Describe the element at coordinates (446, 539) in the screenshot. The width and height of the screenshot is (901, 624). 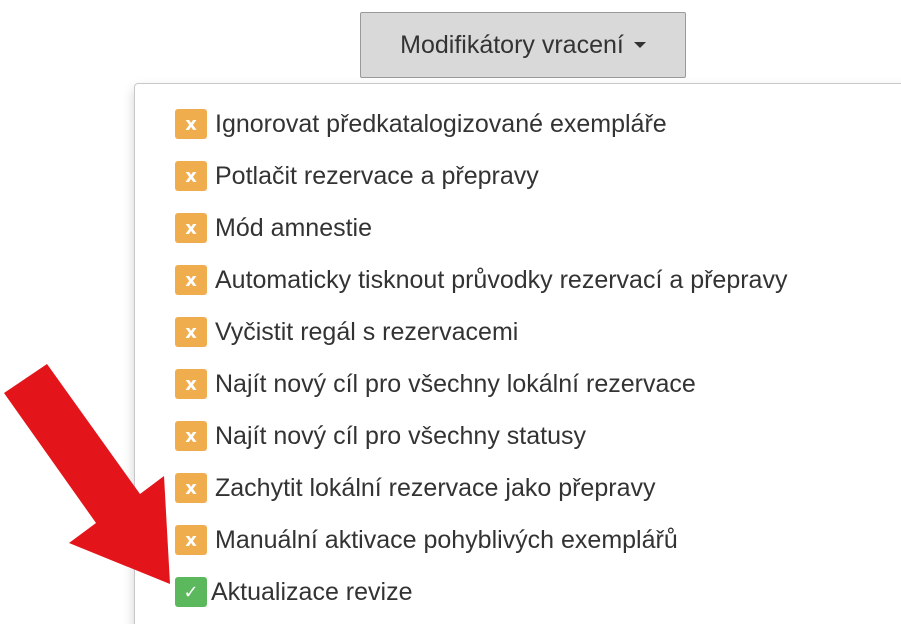
I see `menu-item-label: Manuální aktivace pohyblivých exemplářů` at that location.